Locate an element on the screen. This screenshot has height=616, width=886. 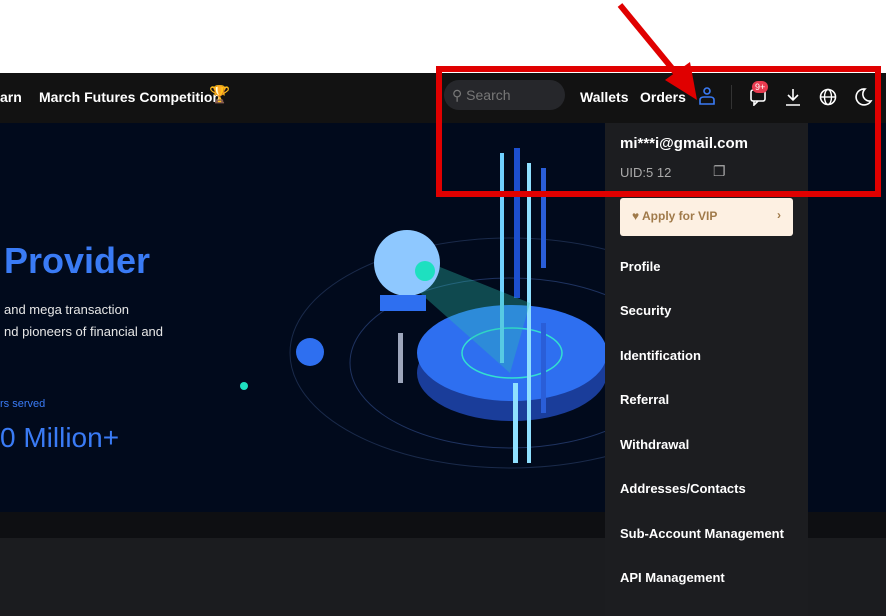
chevron-right-icon: › is located at coordinates (779, 215).